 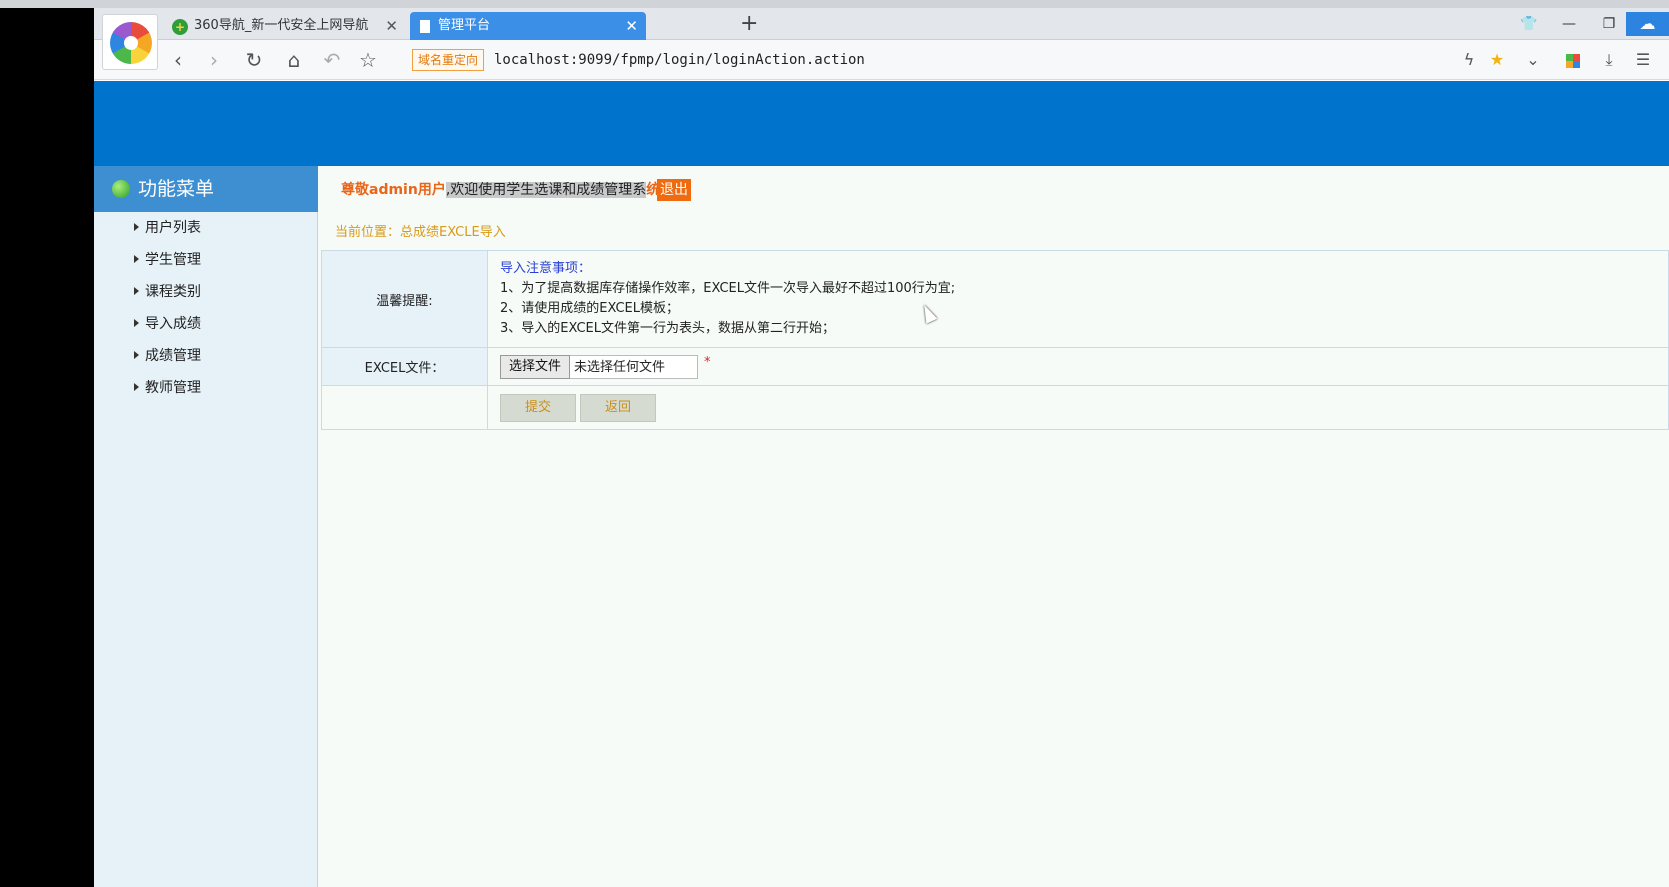 What do you see at coordinates (674, 190) in the screenshot?
I see `logout-button: 退出` at bounding box center [674, 190].